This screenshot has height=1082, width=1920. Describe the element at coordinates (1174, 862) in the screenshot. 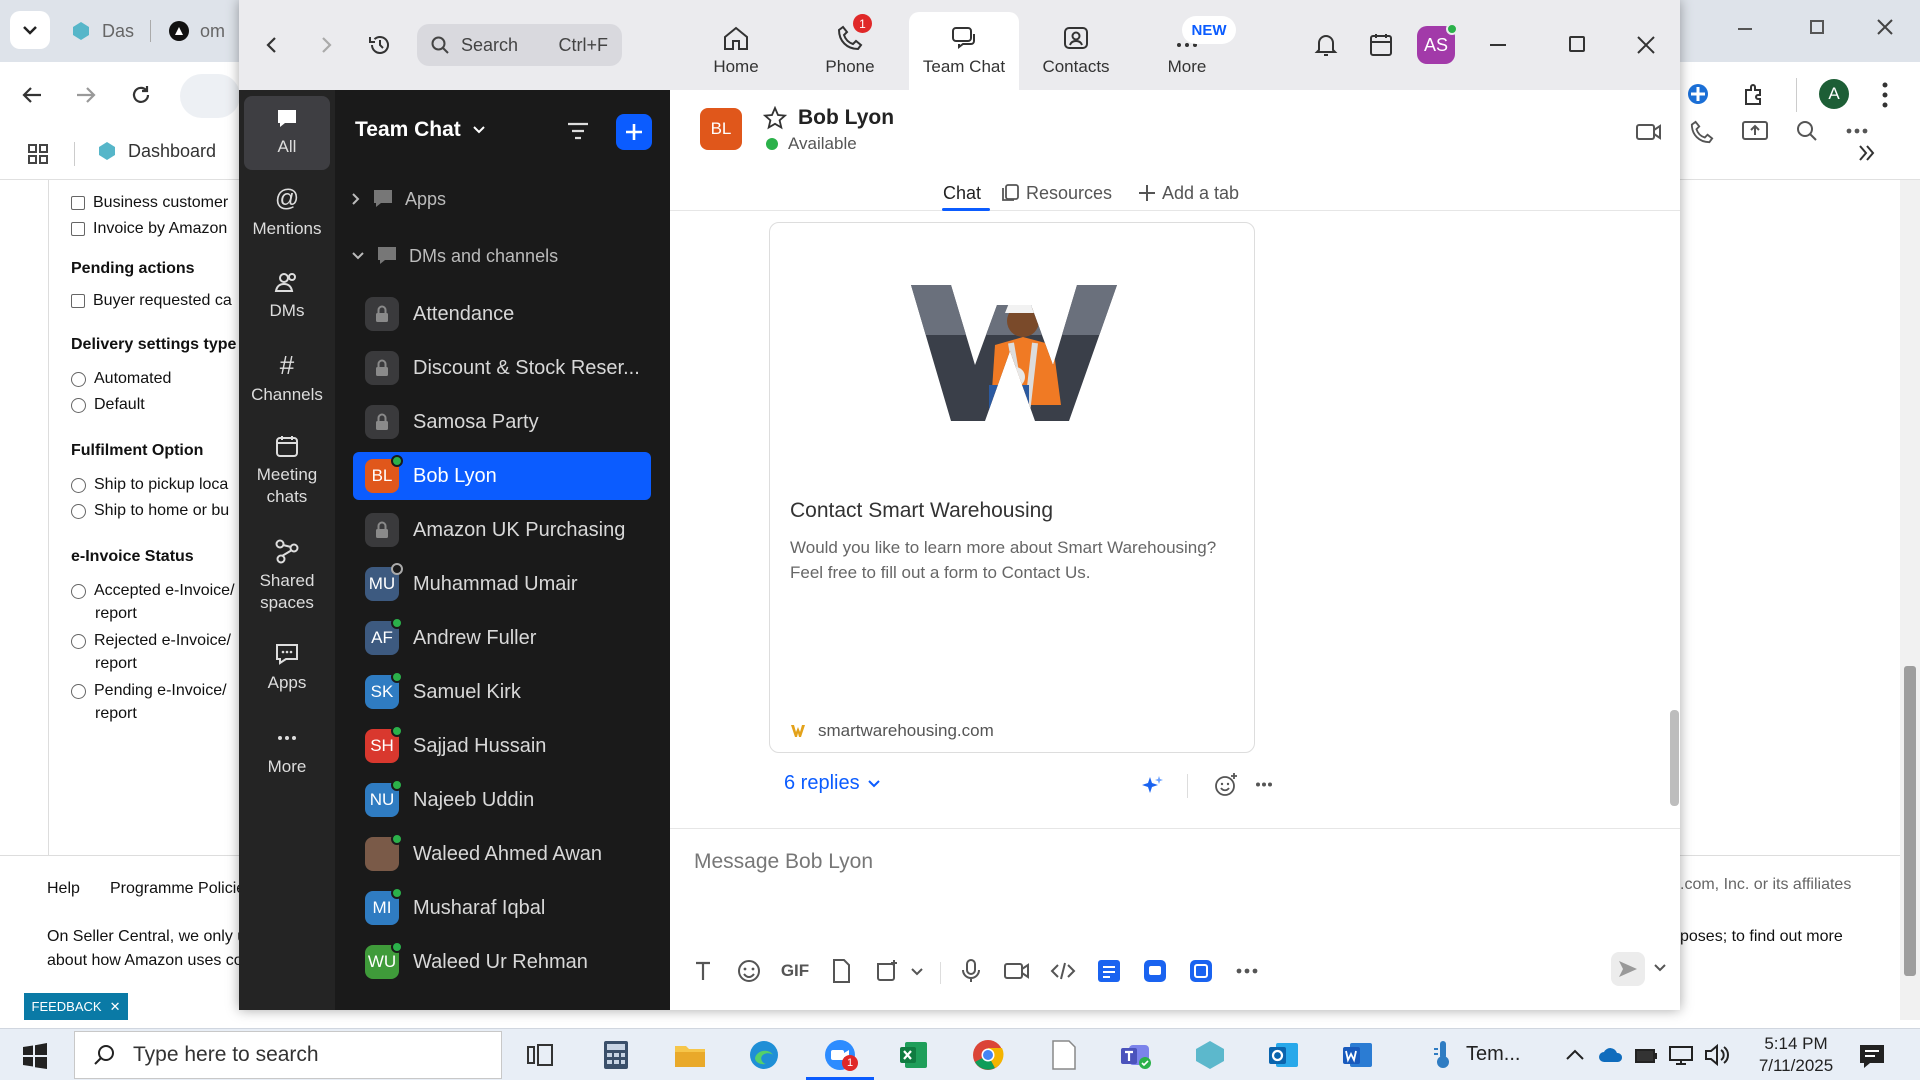

I see `message-input` at that location.